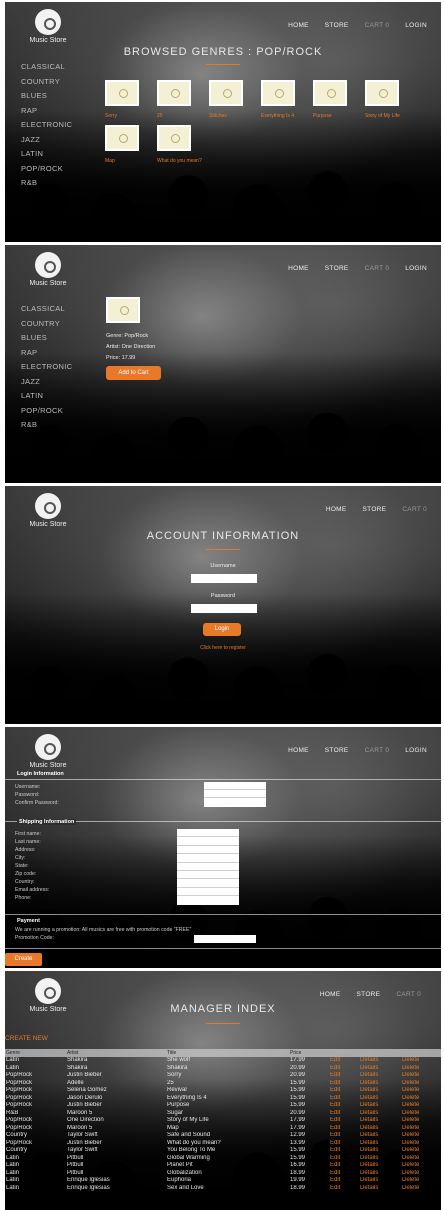  I want to click on create-new-link: CREATE NEW, so click(26, 1038).